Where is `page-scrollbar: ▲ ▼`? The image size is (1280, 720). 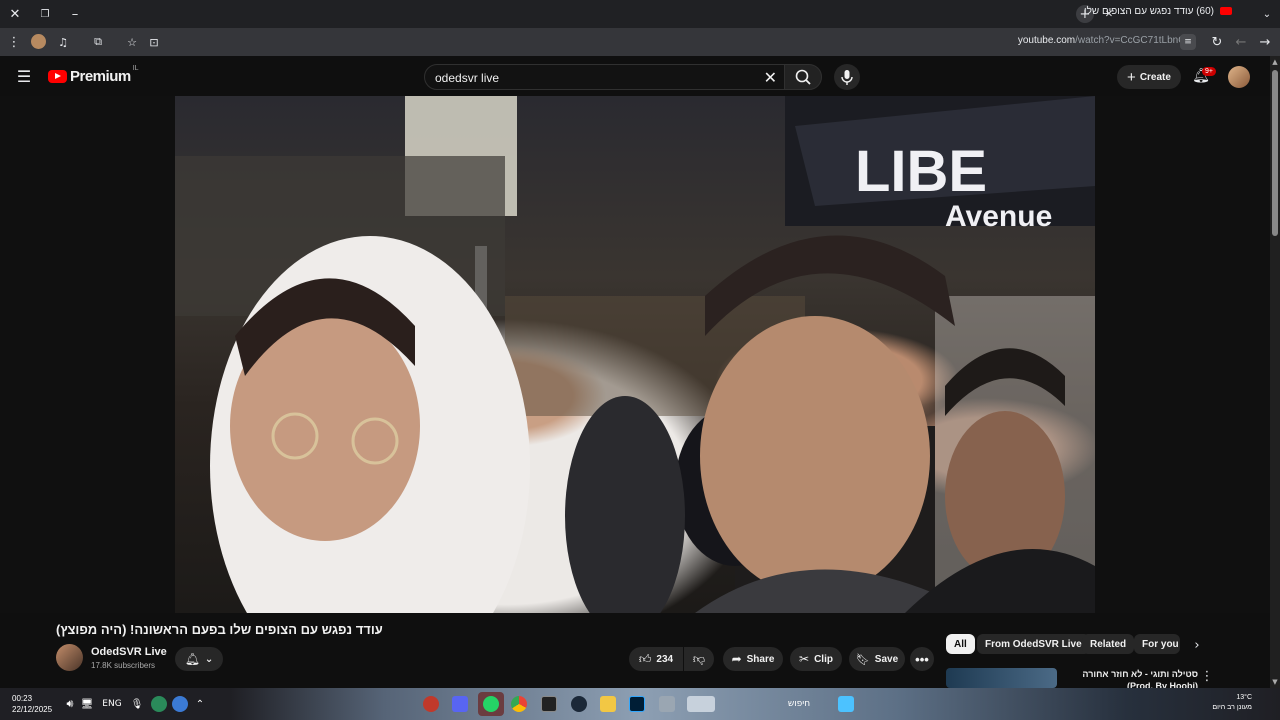
page-scrollbar: ▲ ▼ is located at coordinates (1275, 372).